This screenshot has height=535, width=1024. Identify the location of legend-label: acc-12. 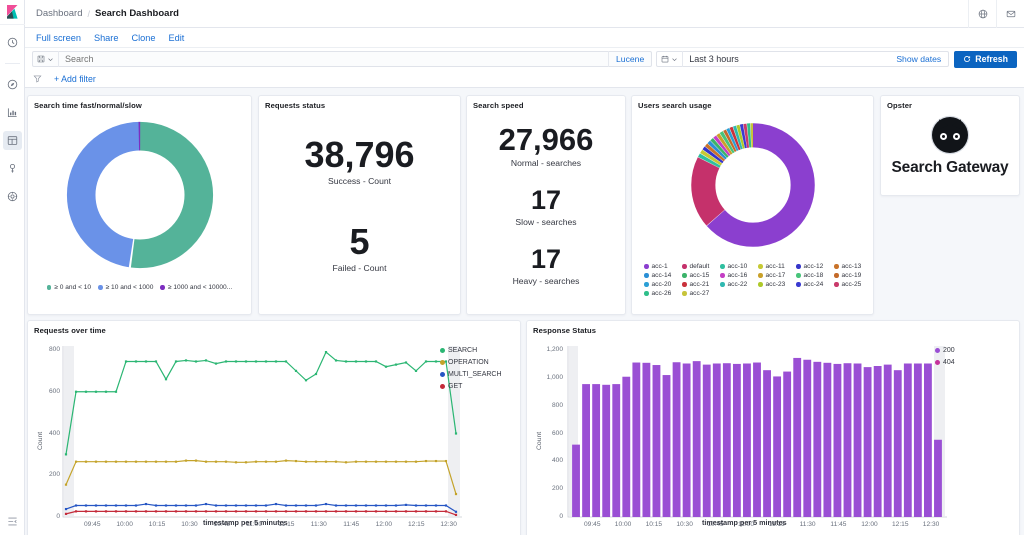
(813, 266).